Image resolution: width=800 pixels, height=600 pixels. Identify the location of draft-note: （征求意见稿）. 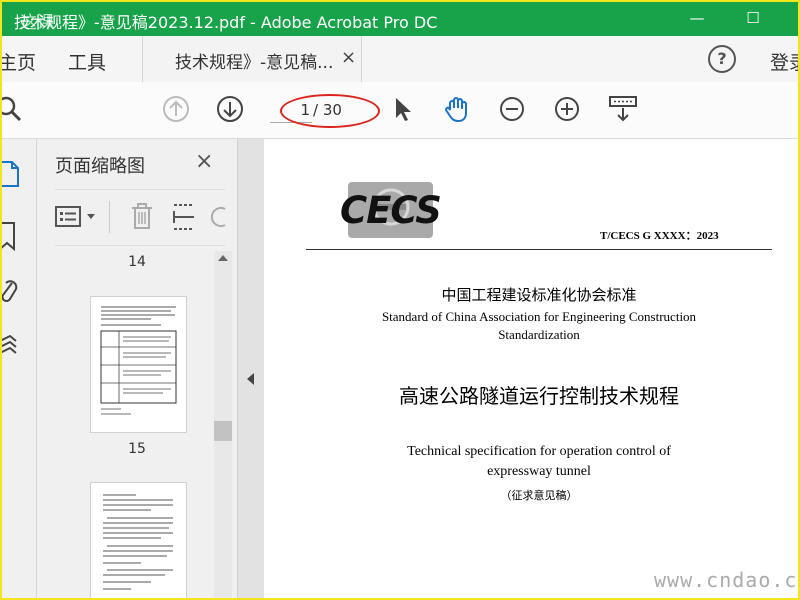
(539, 495).